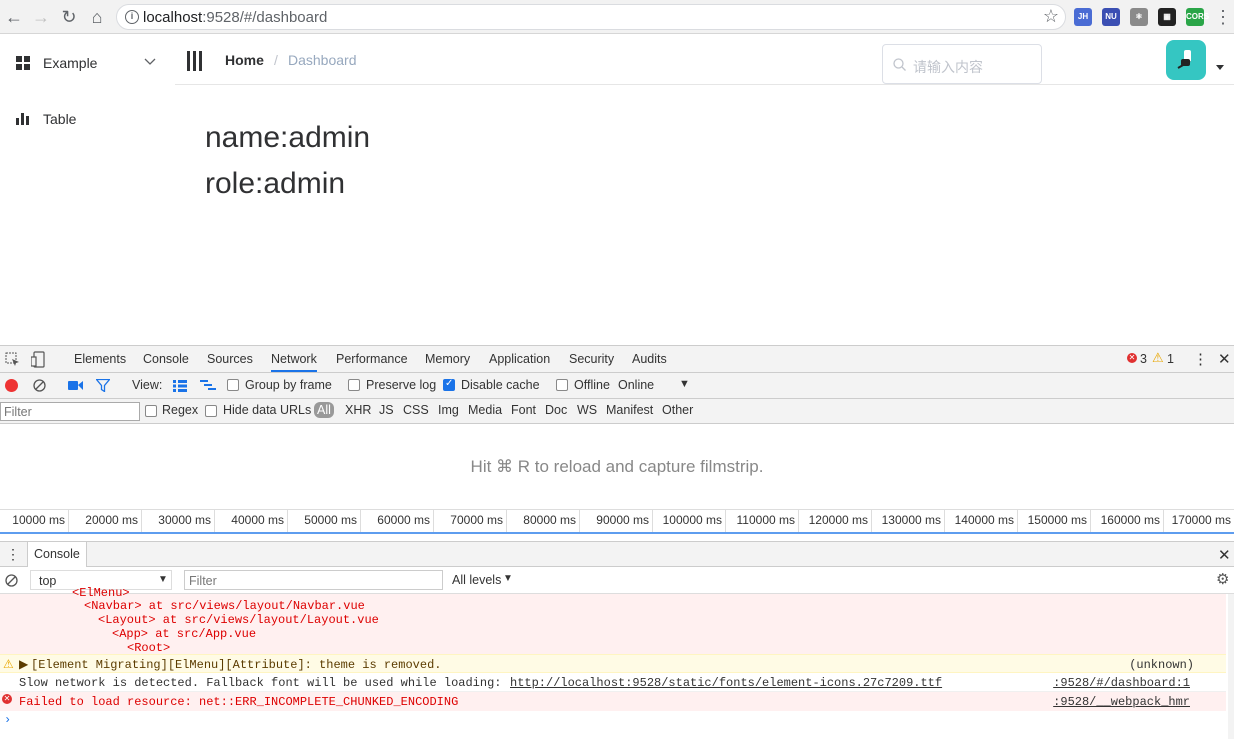 The width and height of the screenshot is (1234, 739). What do you see at coordinates (76, 385) in the screenshot?
I see `screenshot-camera-icon` at bounding box center [76, 385].